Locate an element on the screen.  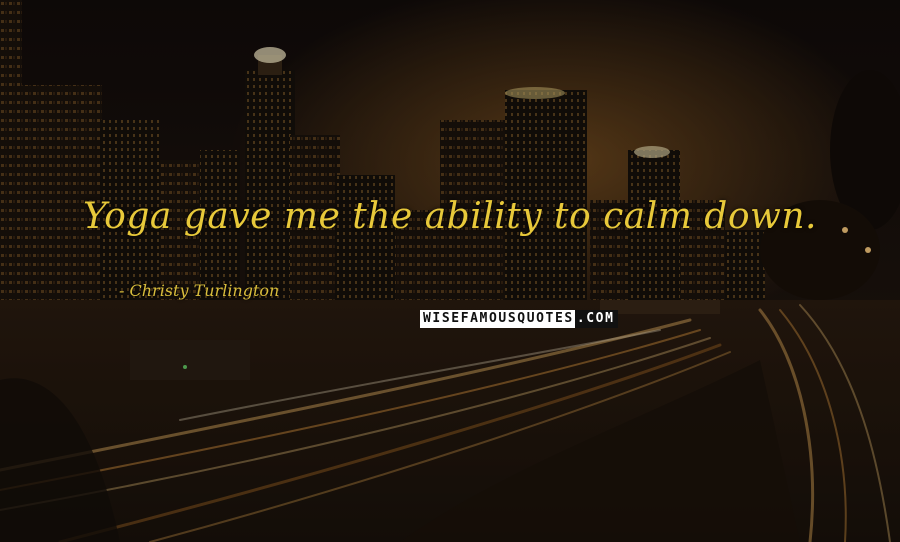
quote-text: Yoga gave me the ability to calm down. is located at coordinates (450, 216).